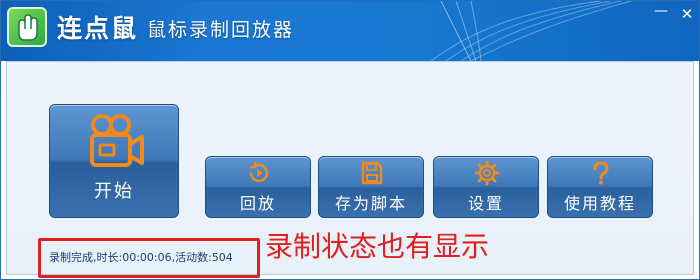 The width and height of the screenshot is (700, 280). What do you see at coordinates (687, 14) in the screenshot?
I see `close-button: ✕` at bounding box center [687, 14].